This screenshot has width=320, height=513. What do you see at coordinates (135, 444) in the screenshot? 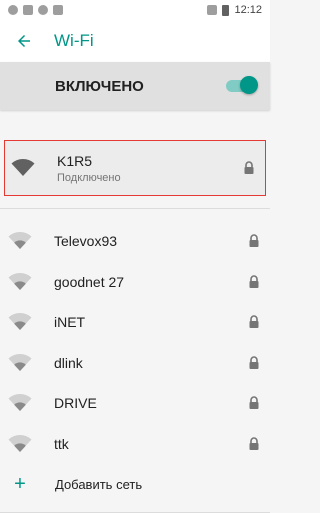
I see `network-item: ttk` at bounding box center [135, 444].